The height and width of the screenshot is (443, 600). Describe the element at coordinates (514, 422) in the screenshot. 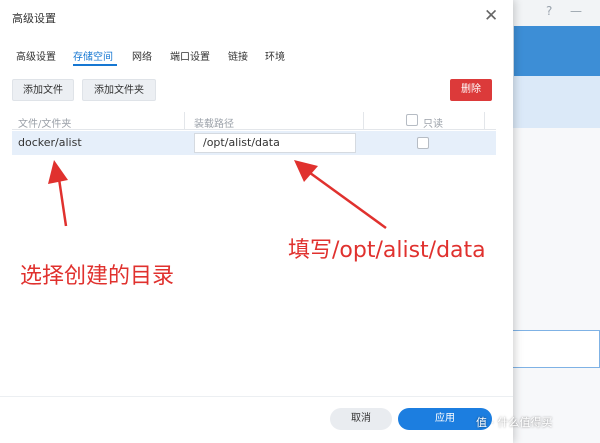

I see `watermark: 值 · 什么值得买` at that location.